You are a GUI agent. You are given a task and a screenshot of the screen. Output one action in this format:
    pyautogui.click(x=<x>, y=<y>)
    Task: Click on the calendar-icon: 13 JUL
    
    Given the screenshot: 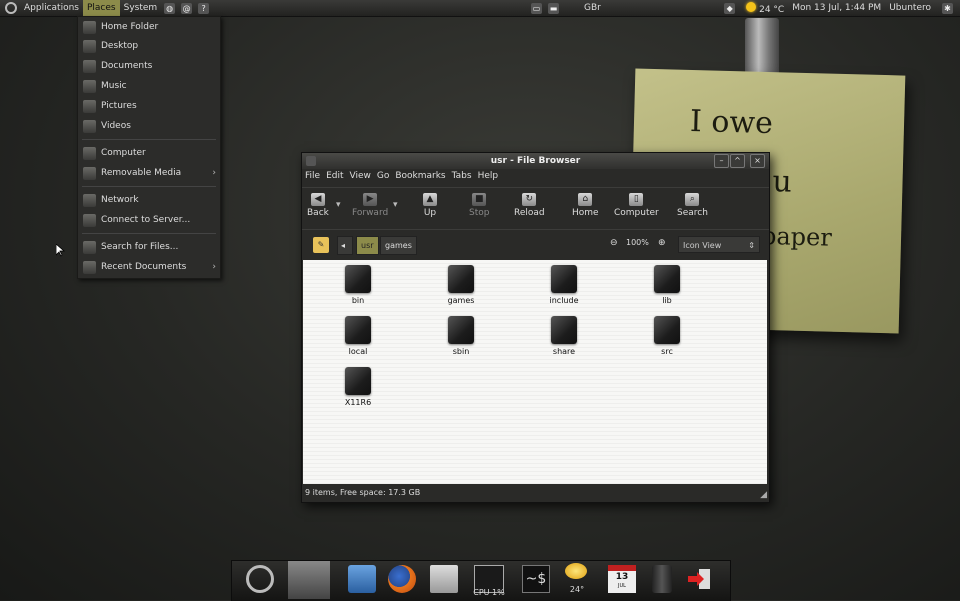 What is the action you would take?
    pyautogui.click(x=622, y=579)
    